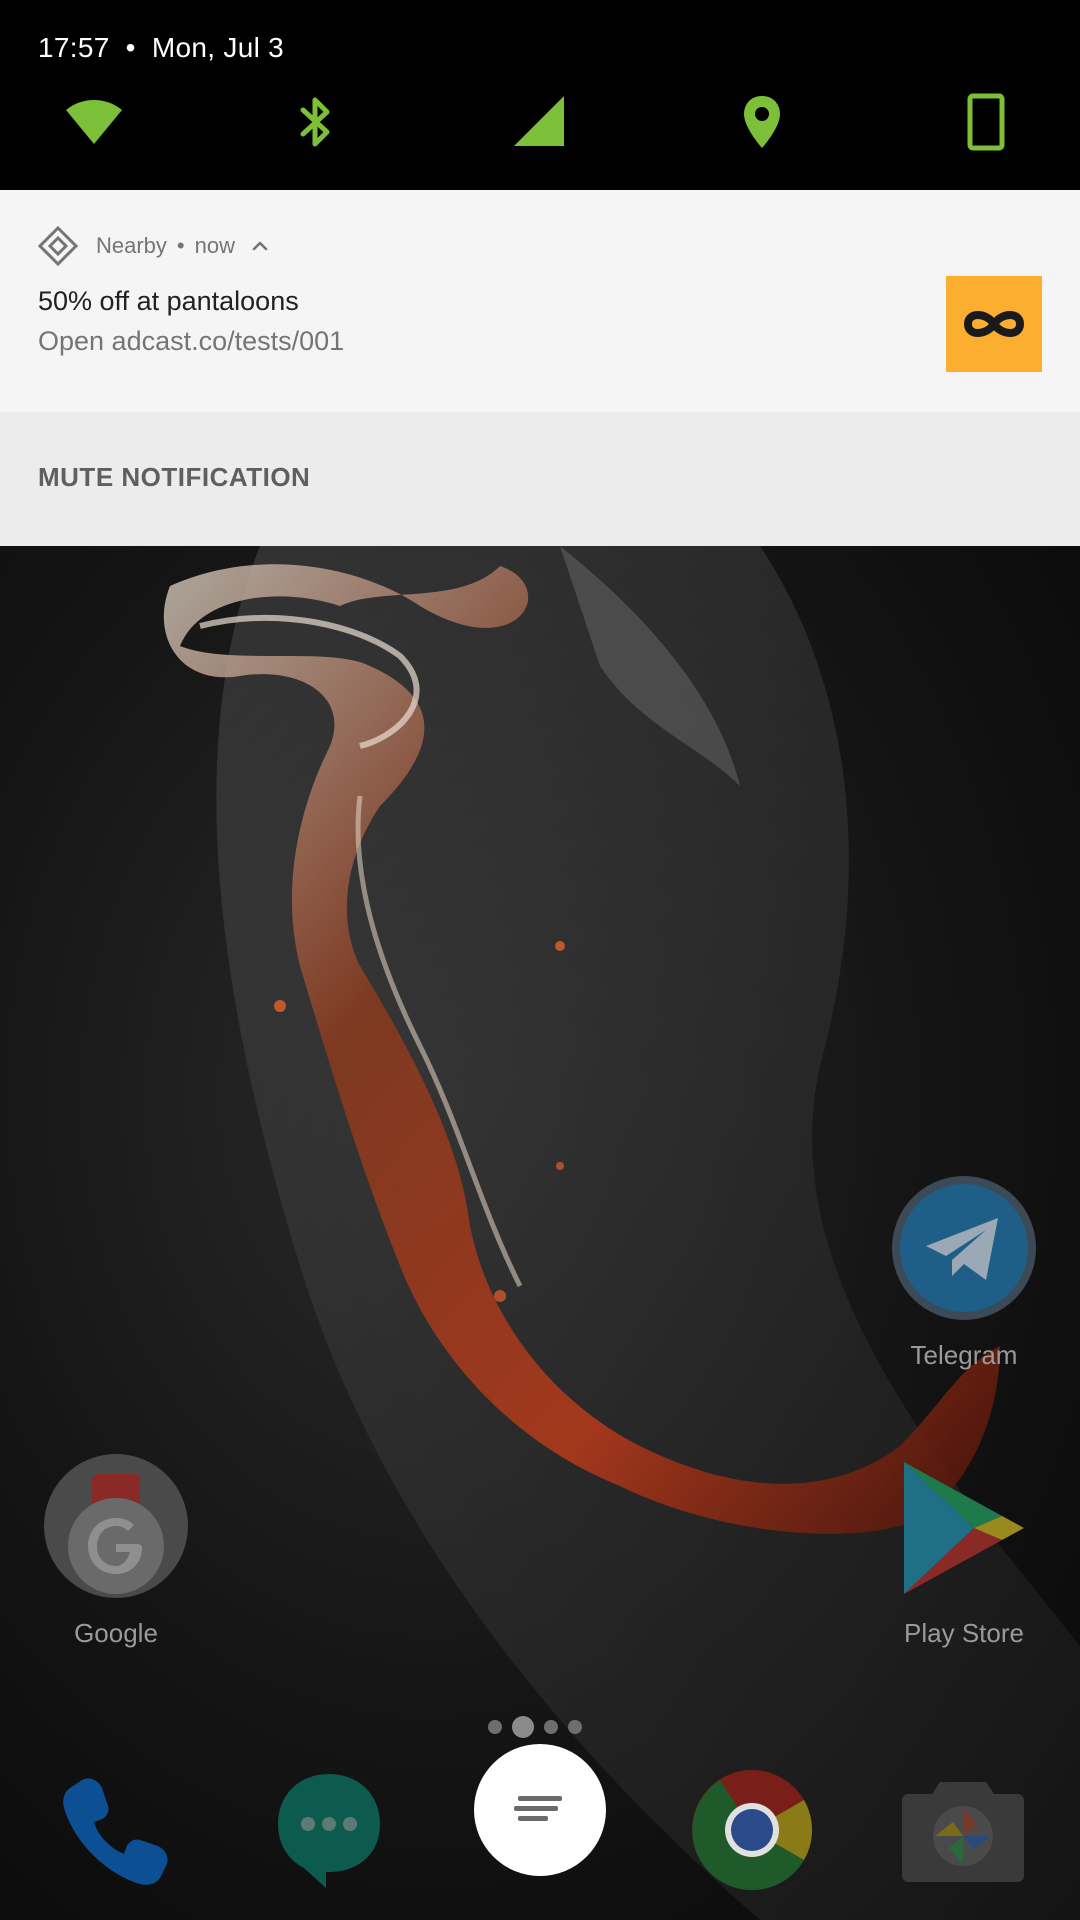 Image resolution: width=1080 pixels, height=1920 pixels. I want to click on cellular-signal-icon, so click(540, 122).